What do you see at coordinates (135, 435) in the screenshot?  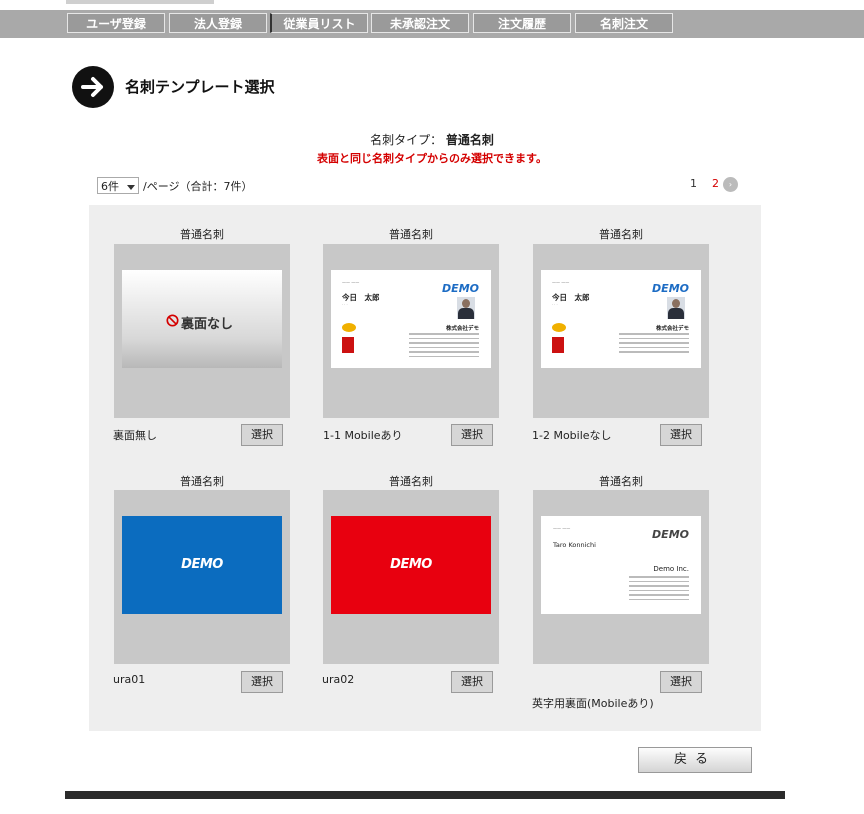 I see `card-name: 裏面無し` at bounding box center [135, 435].